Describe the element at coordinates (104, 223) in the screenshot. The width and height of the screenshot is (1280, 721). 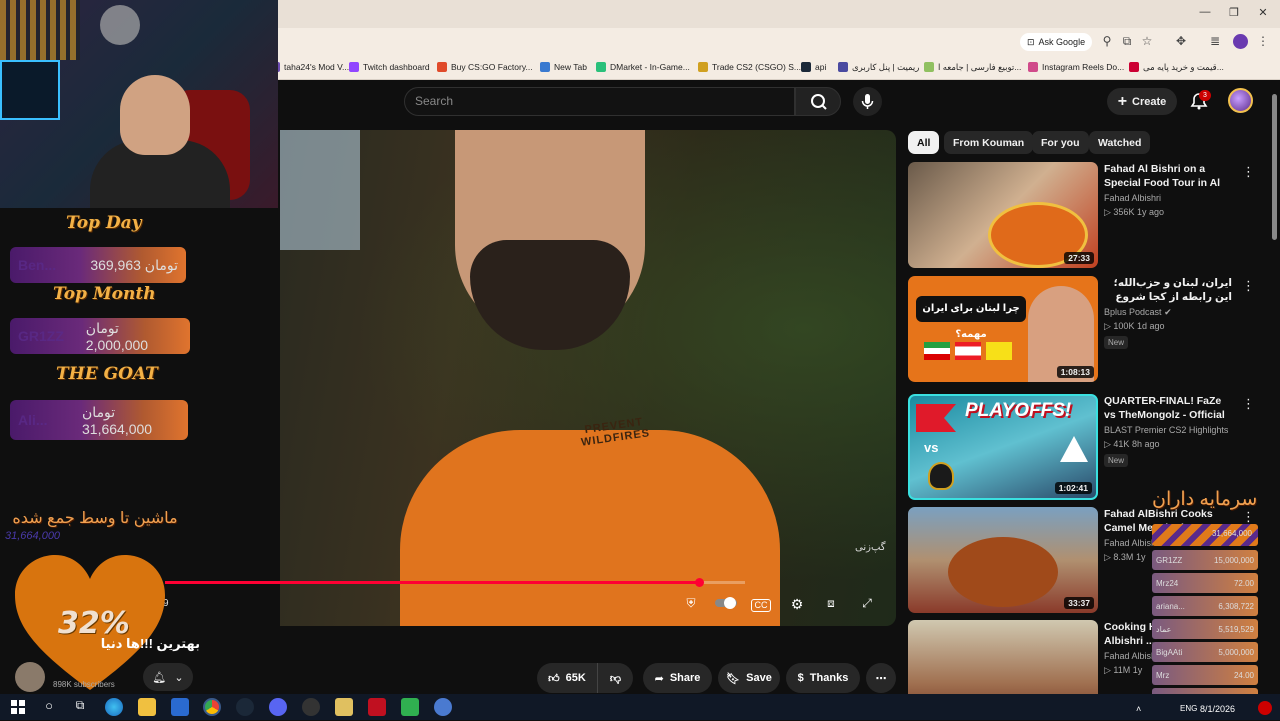
I see `top-day-title: Top Day` at that location.